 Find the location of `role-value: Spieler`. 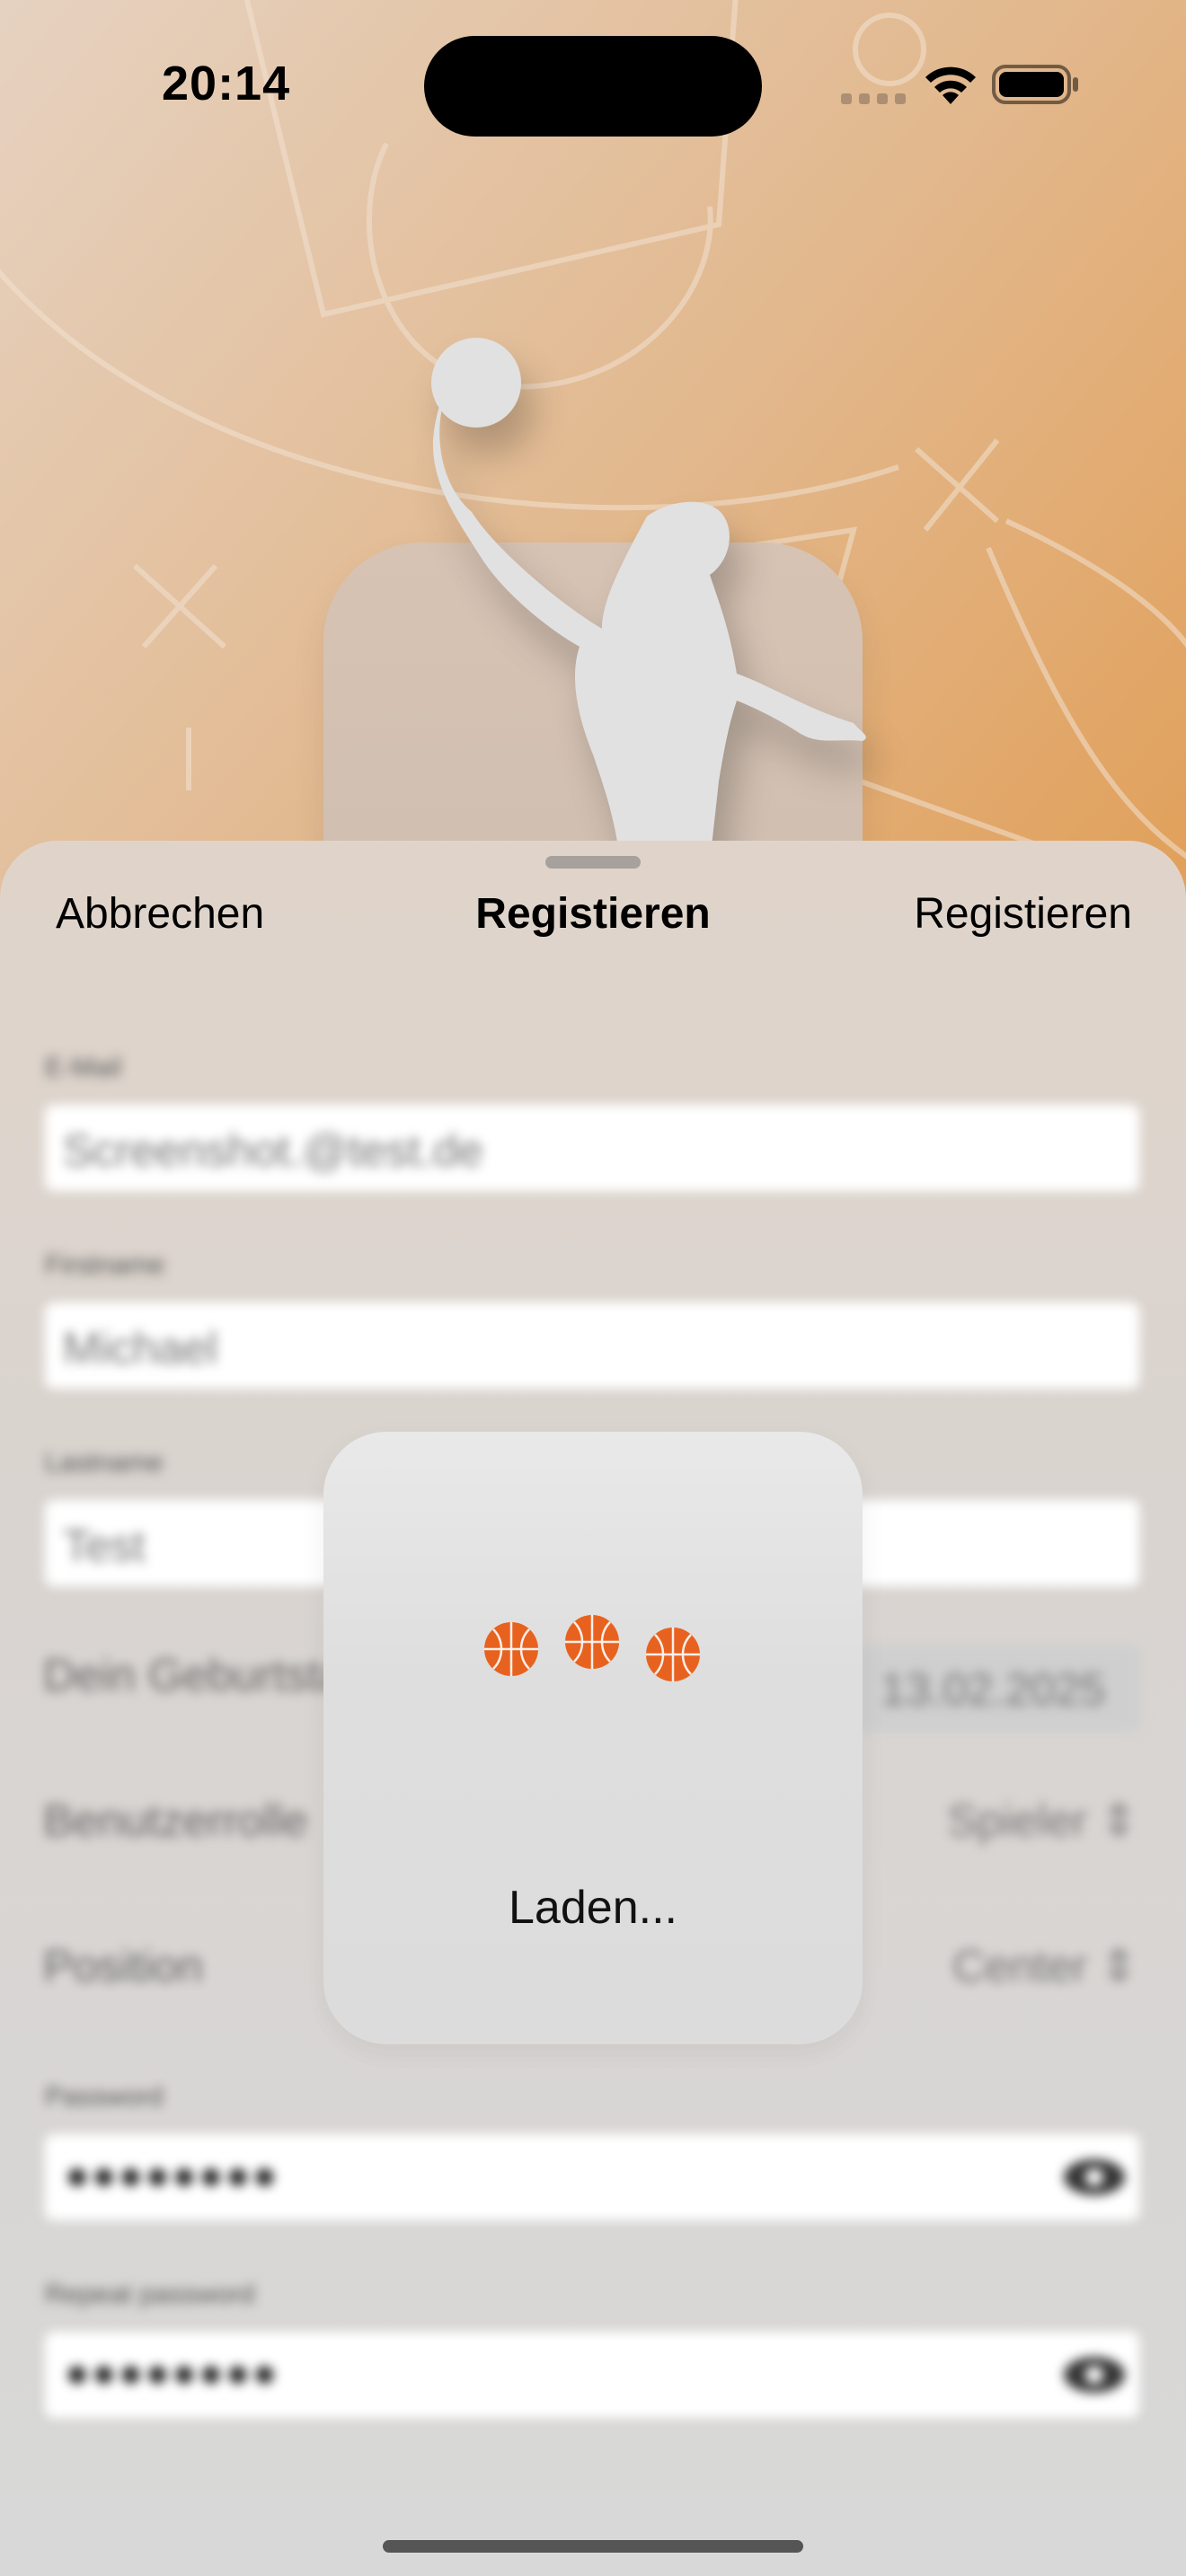

role-value: Spieler is located at coordinates (1017, 1820).